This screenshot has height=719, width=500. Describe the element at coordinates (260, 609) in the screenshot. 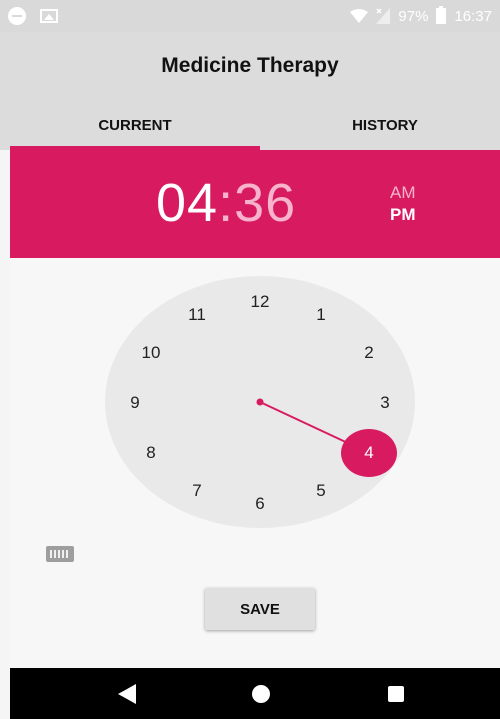

I see `save-button: SAVE` at that location.